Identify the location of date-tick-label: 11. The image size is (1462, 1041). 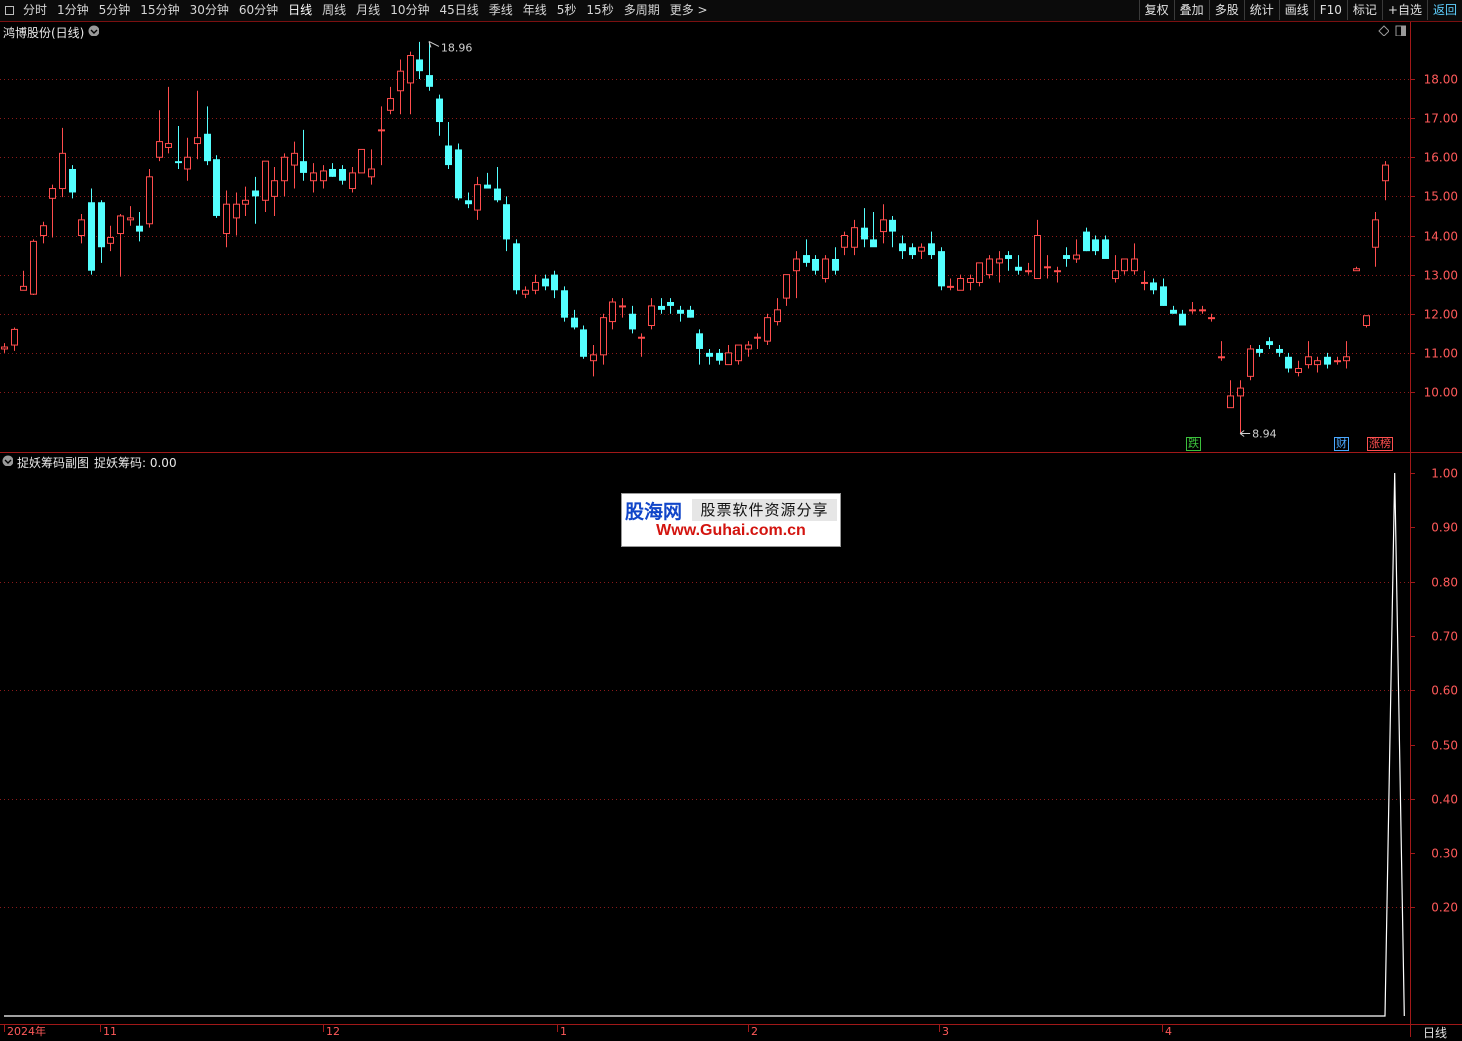
(110, 1031).